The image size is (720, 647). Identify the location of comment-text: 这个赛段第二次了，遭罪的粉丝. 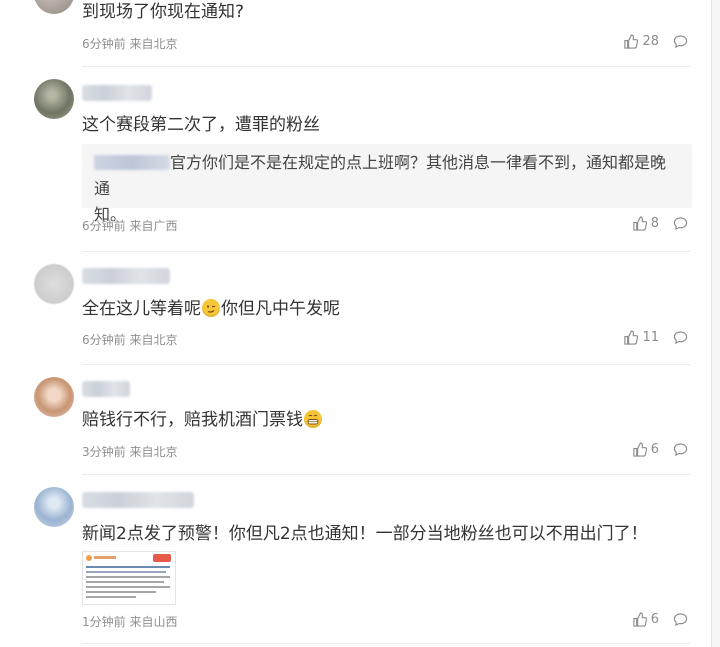
(201, 125).